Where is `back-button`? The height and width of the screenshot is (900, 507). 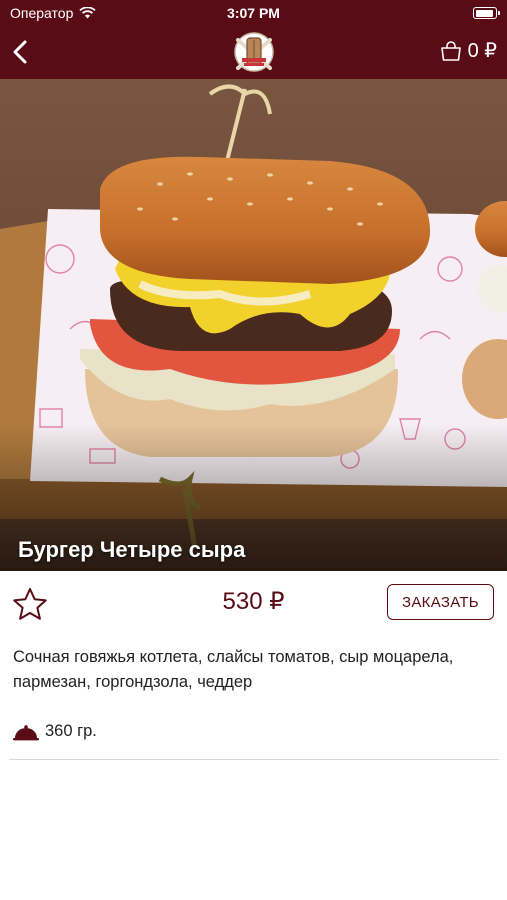 back-button is located at coordinates (23, 52).